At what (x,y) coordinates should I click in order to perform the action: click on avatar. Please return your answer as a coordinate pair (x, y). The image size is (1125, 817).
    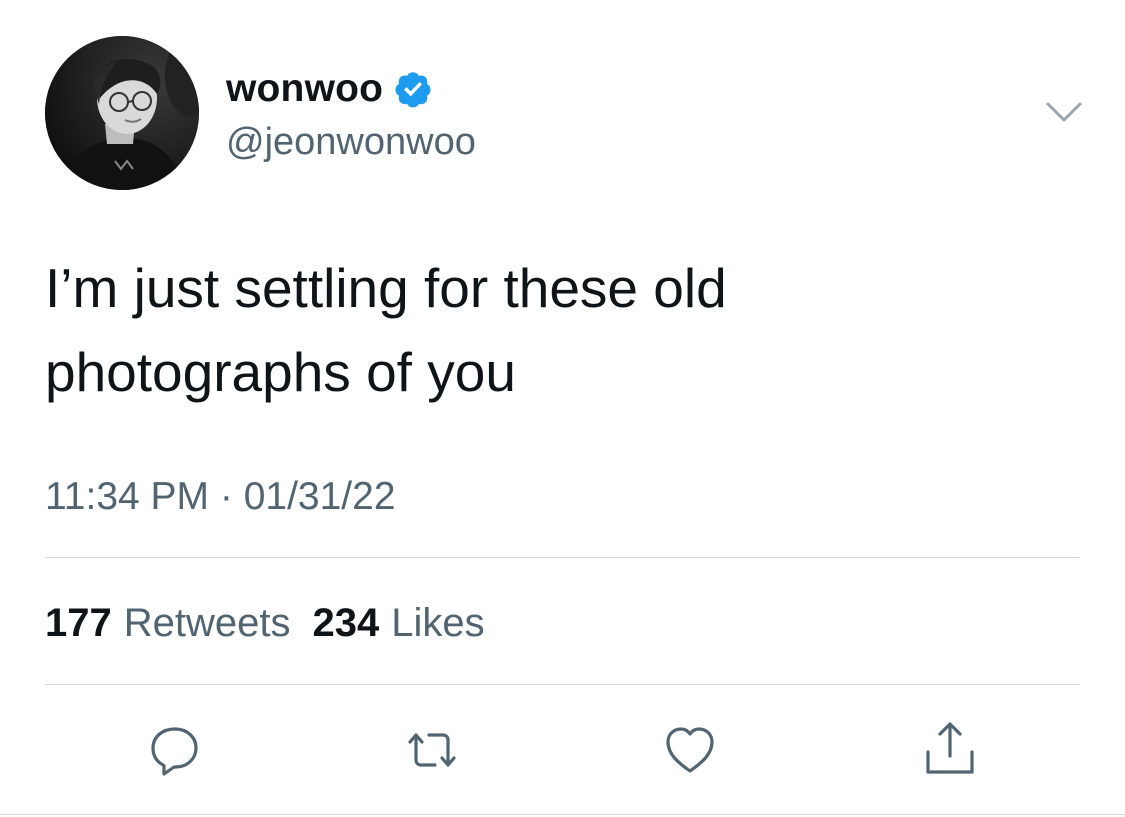
    Looking at the image, I should click on (122, 113).